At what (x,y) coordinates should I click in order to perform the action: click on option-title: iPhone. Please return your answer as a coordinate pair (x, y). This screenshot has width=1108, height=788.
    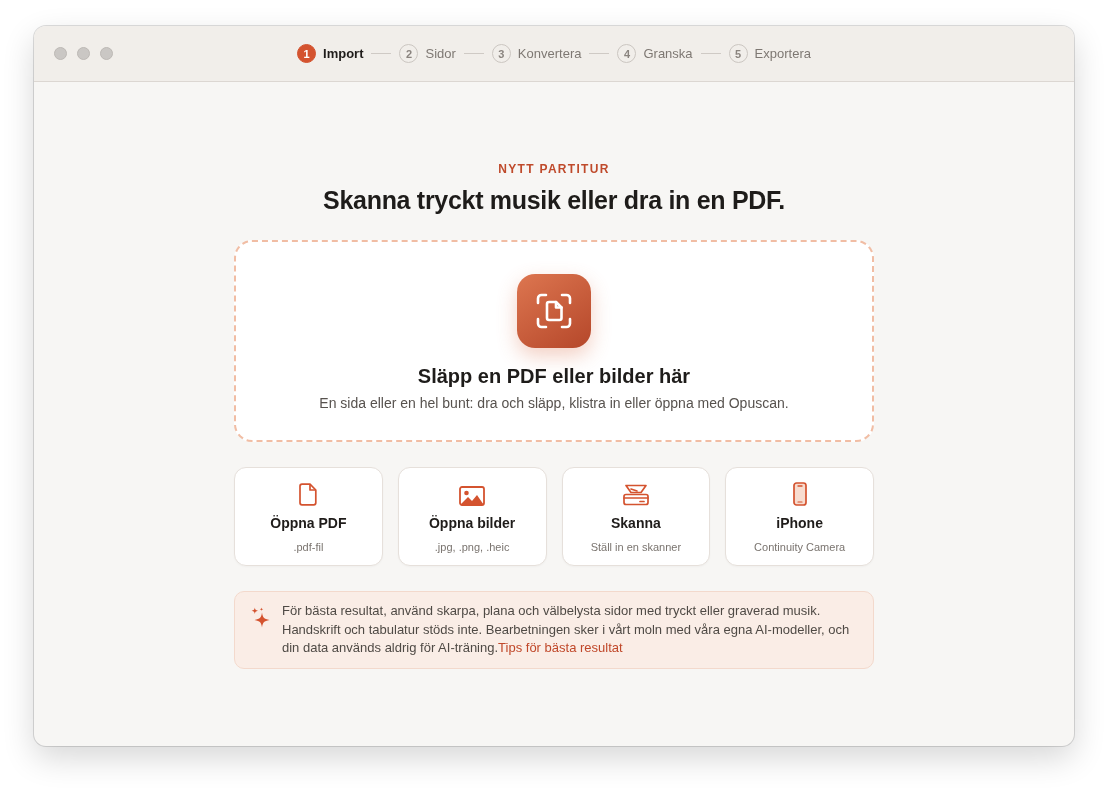
    Looking at the image, I should click on (799, 523).